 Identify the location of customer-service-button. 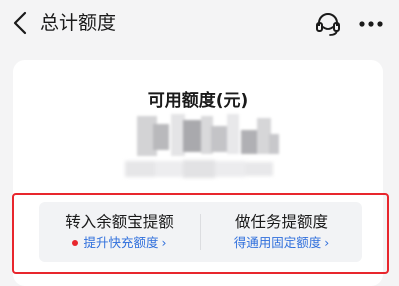
(328, 24).